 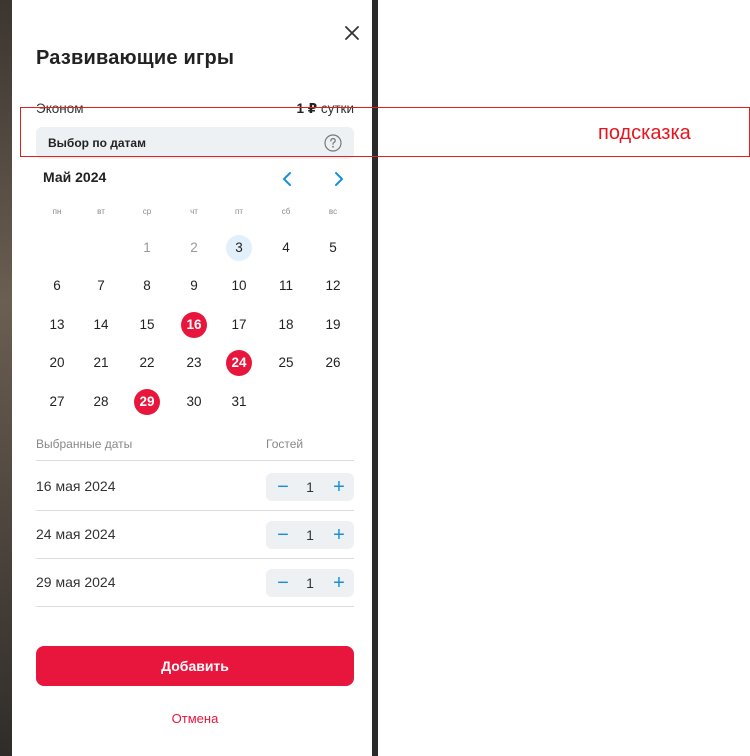 I want to click on prev-month-button, so click(x=288, y=179).